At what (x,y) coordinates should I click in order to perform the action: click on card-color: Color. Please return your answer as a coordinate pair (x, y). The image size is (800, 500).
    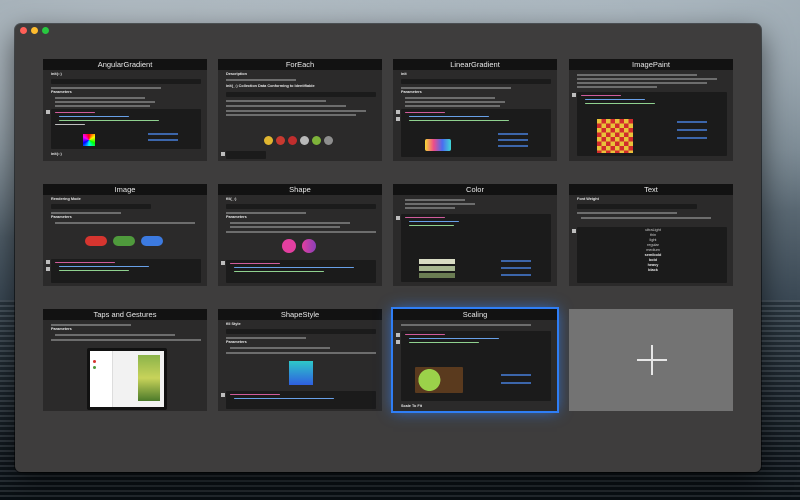
    Looking at the image, I should click on (475, 235).